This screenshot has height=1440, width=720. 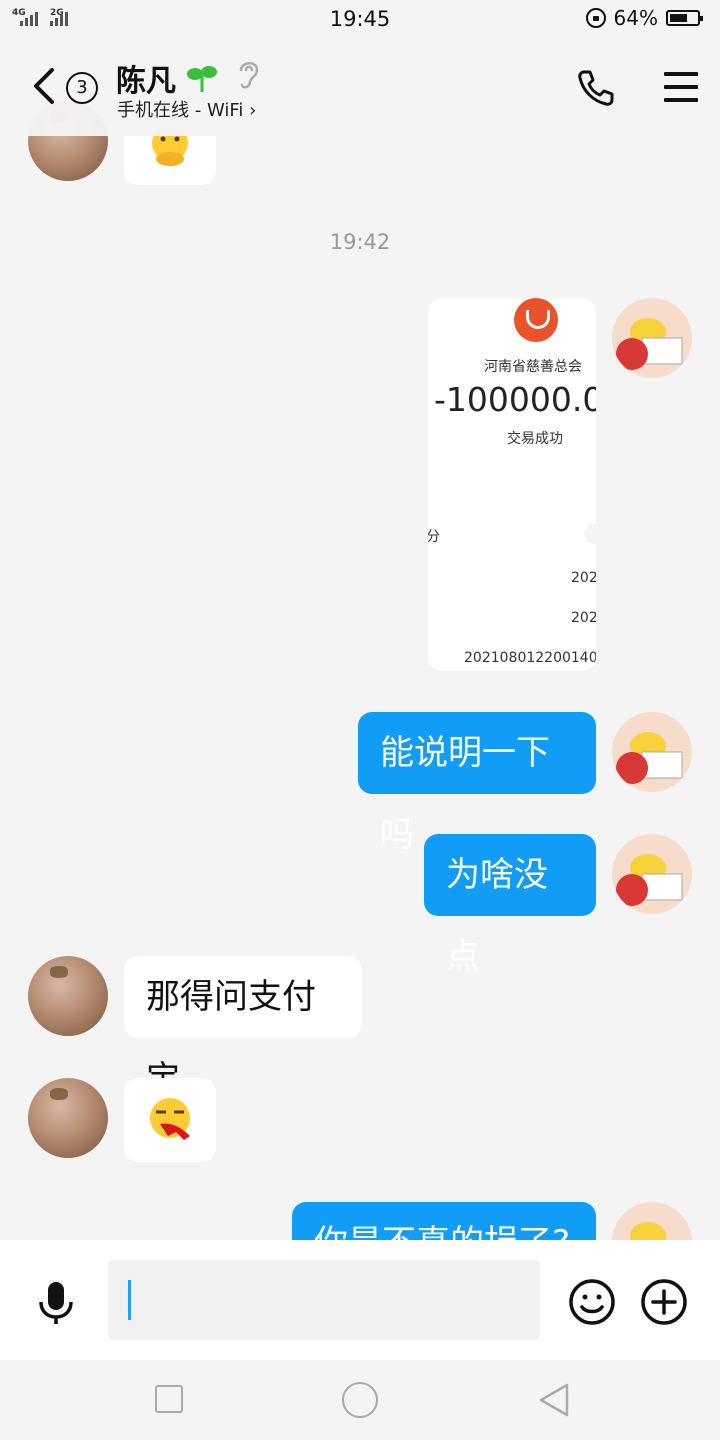 What do you see at coordinates (360, 88) in the screenshot?
I see `chat-header: 3 陈凡 手机在线 - WiFi ›` at bounding box center [360, 88].